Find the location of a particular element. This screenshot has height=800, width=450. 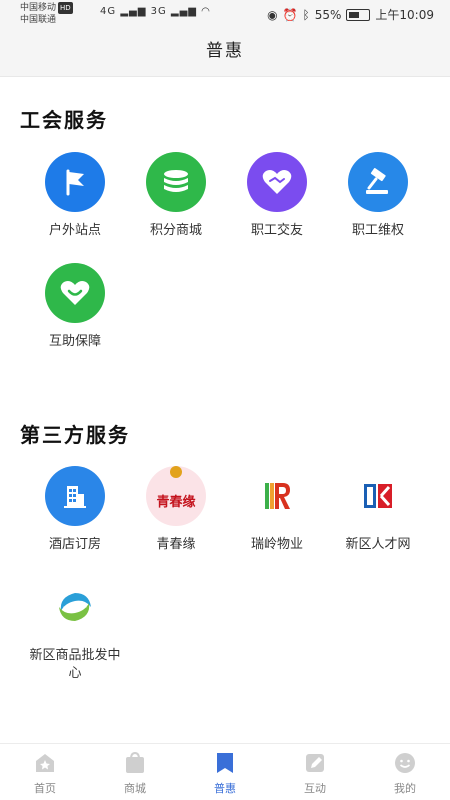

qingchunyuan-logo: 青春缘 is located at coordinates (176, 496).